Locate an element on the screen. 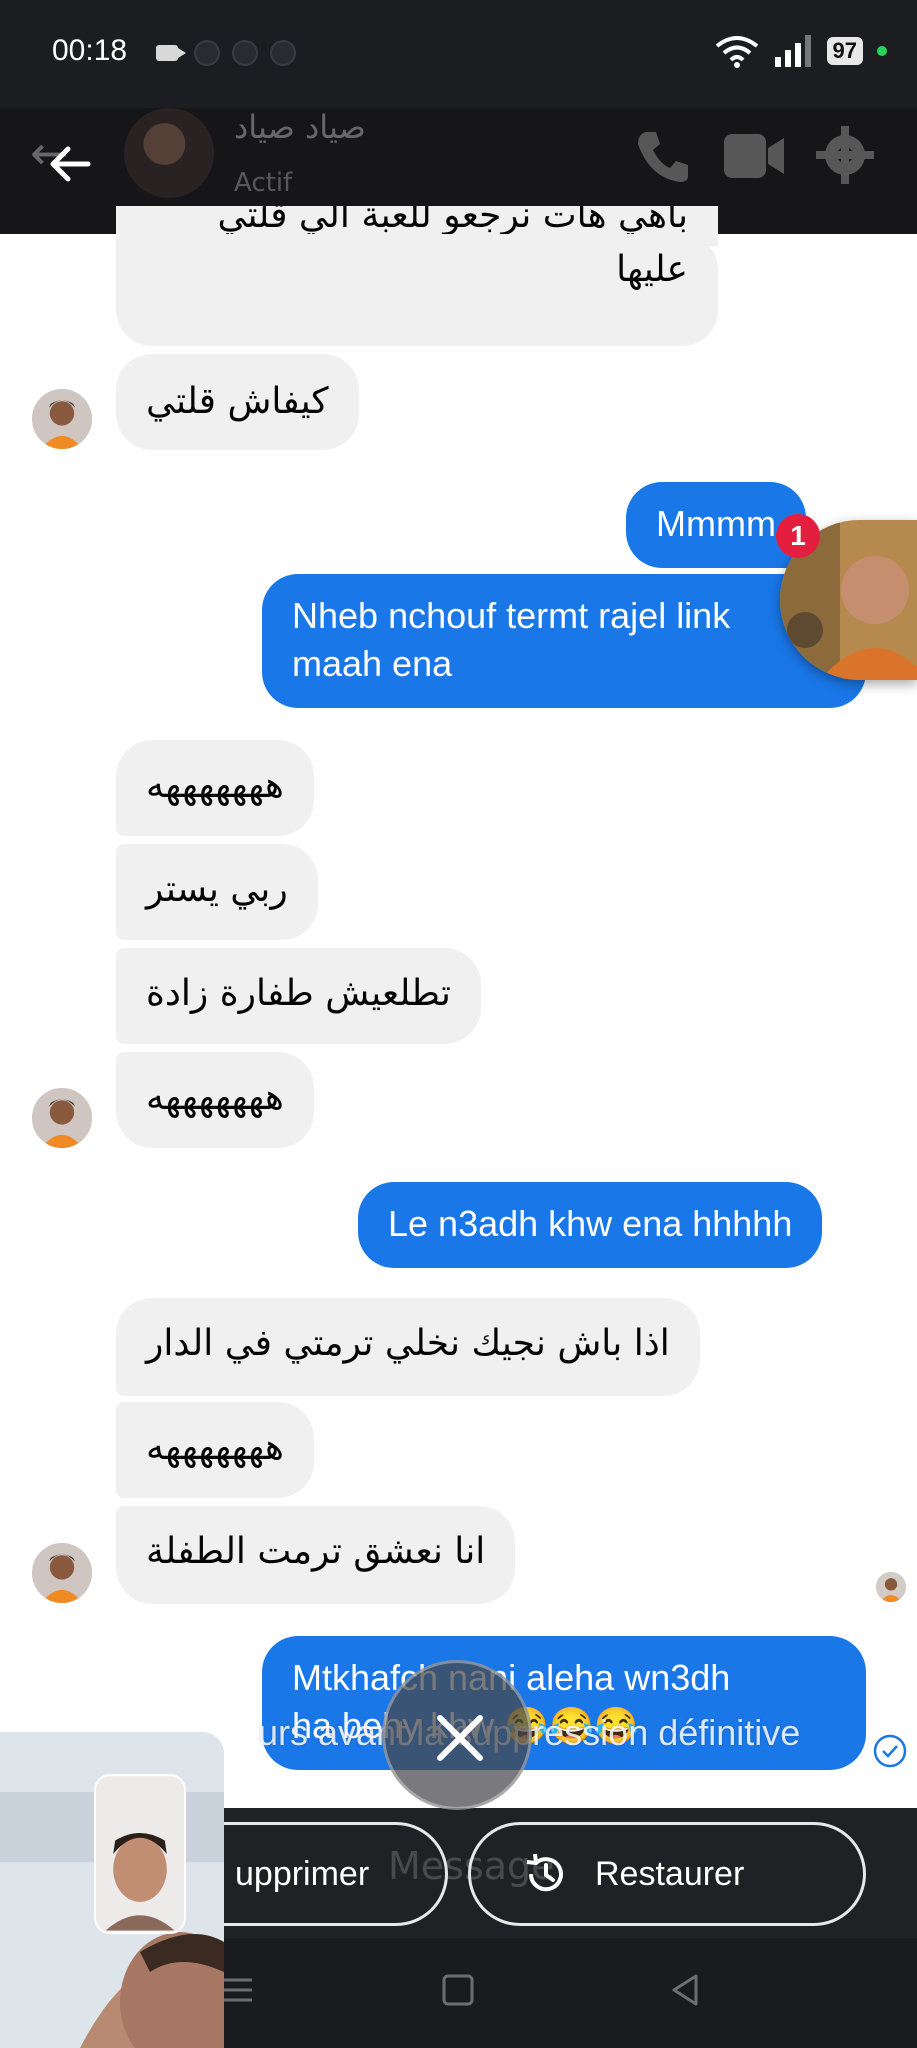 Image resolution: width=917 pixels, height=2048 pixels. home-icon is located at coordinates (458, 1990).